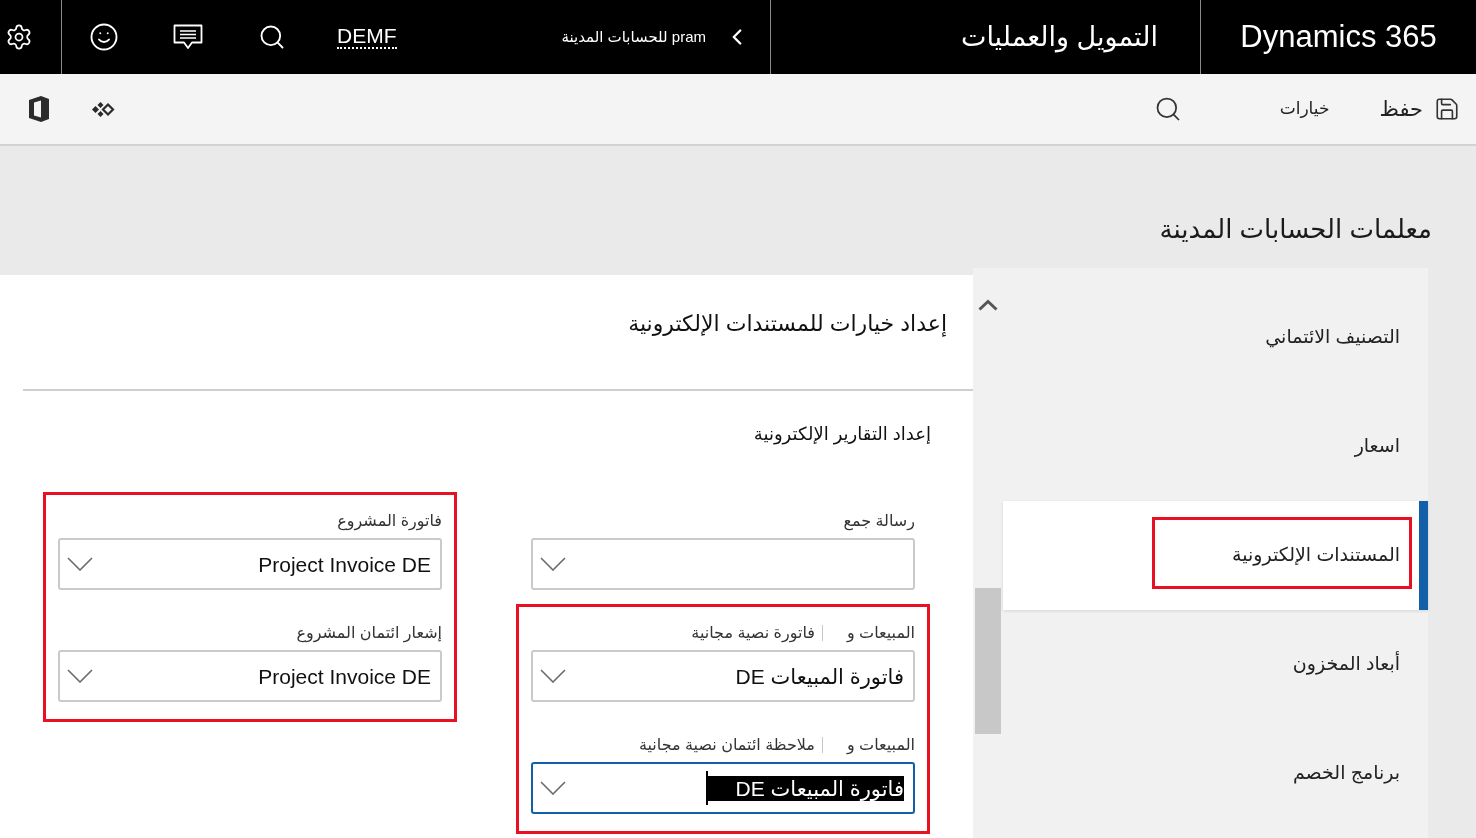 This screenshot has width=1476, height=838. What do you see at coordinates (1338, 36) in the screenshot?
I see `product-name: Dynamics 365` at bounding box center [1338, 36].